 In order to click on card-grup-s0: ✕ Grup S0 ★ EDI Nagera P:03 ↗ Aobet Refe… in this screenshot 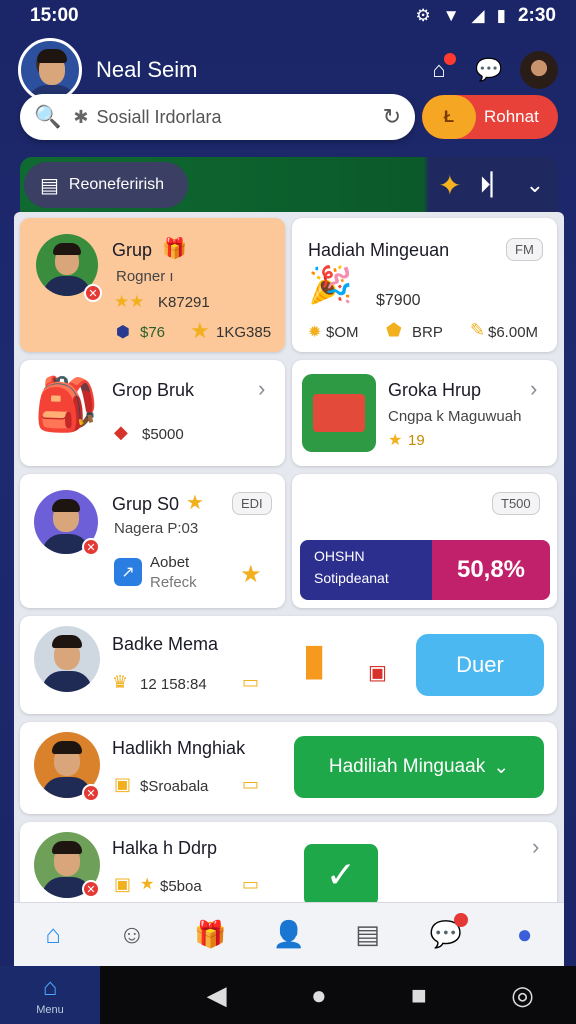, I will do `click(152, 541)`.